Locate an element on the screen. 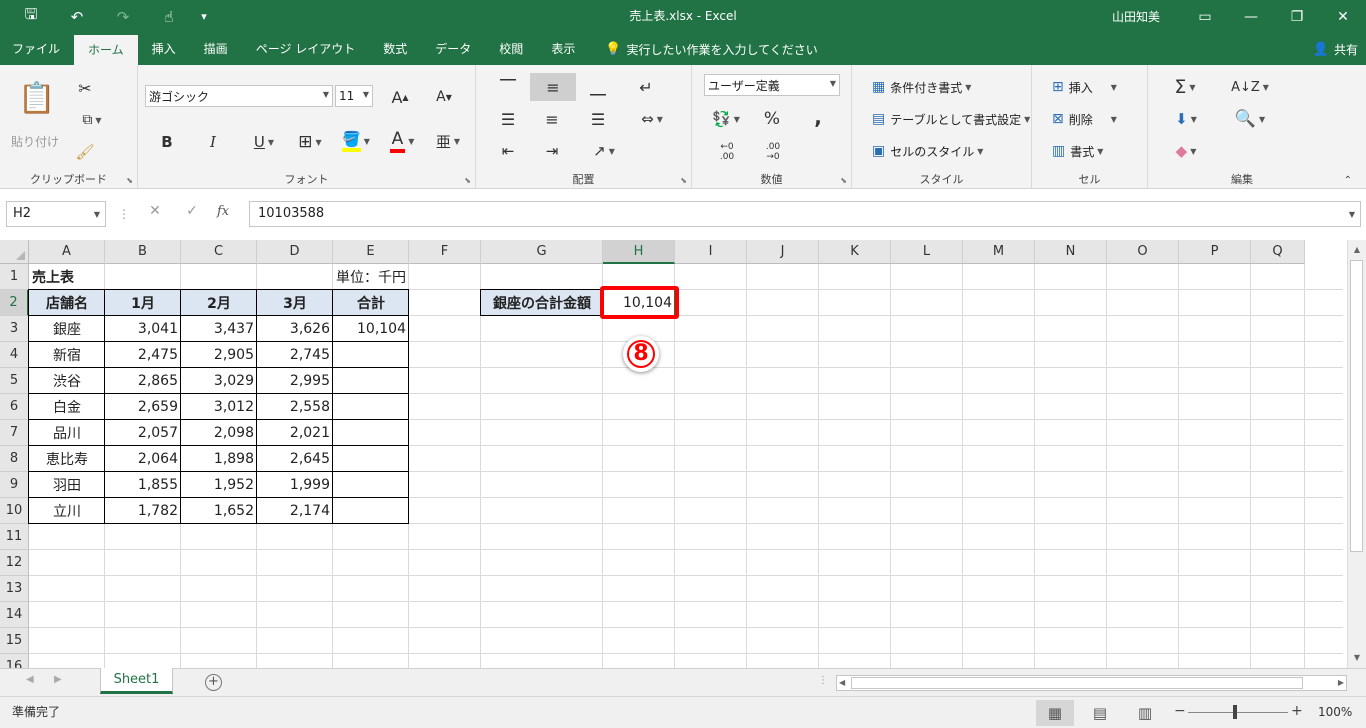 The height and width of the screenshot is (728, 1366). column-header-l: L is located at coordinates (927, 252).